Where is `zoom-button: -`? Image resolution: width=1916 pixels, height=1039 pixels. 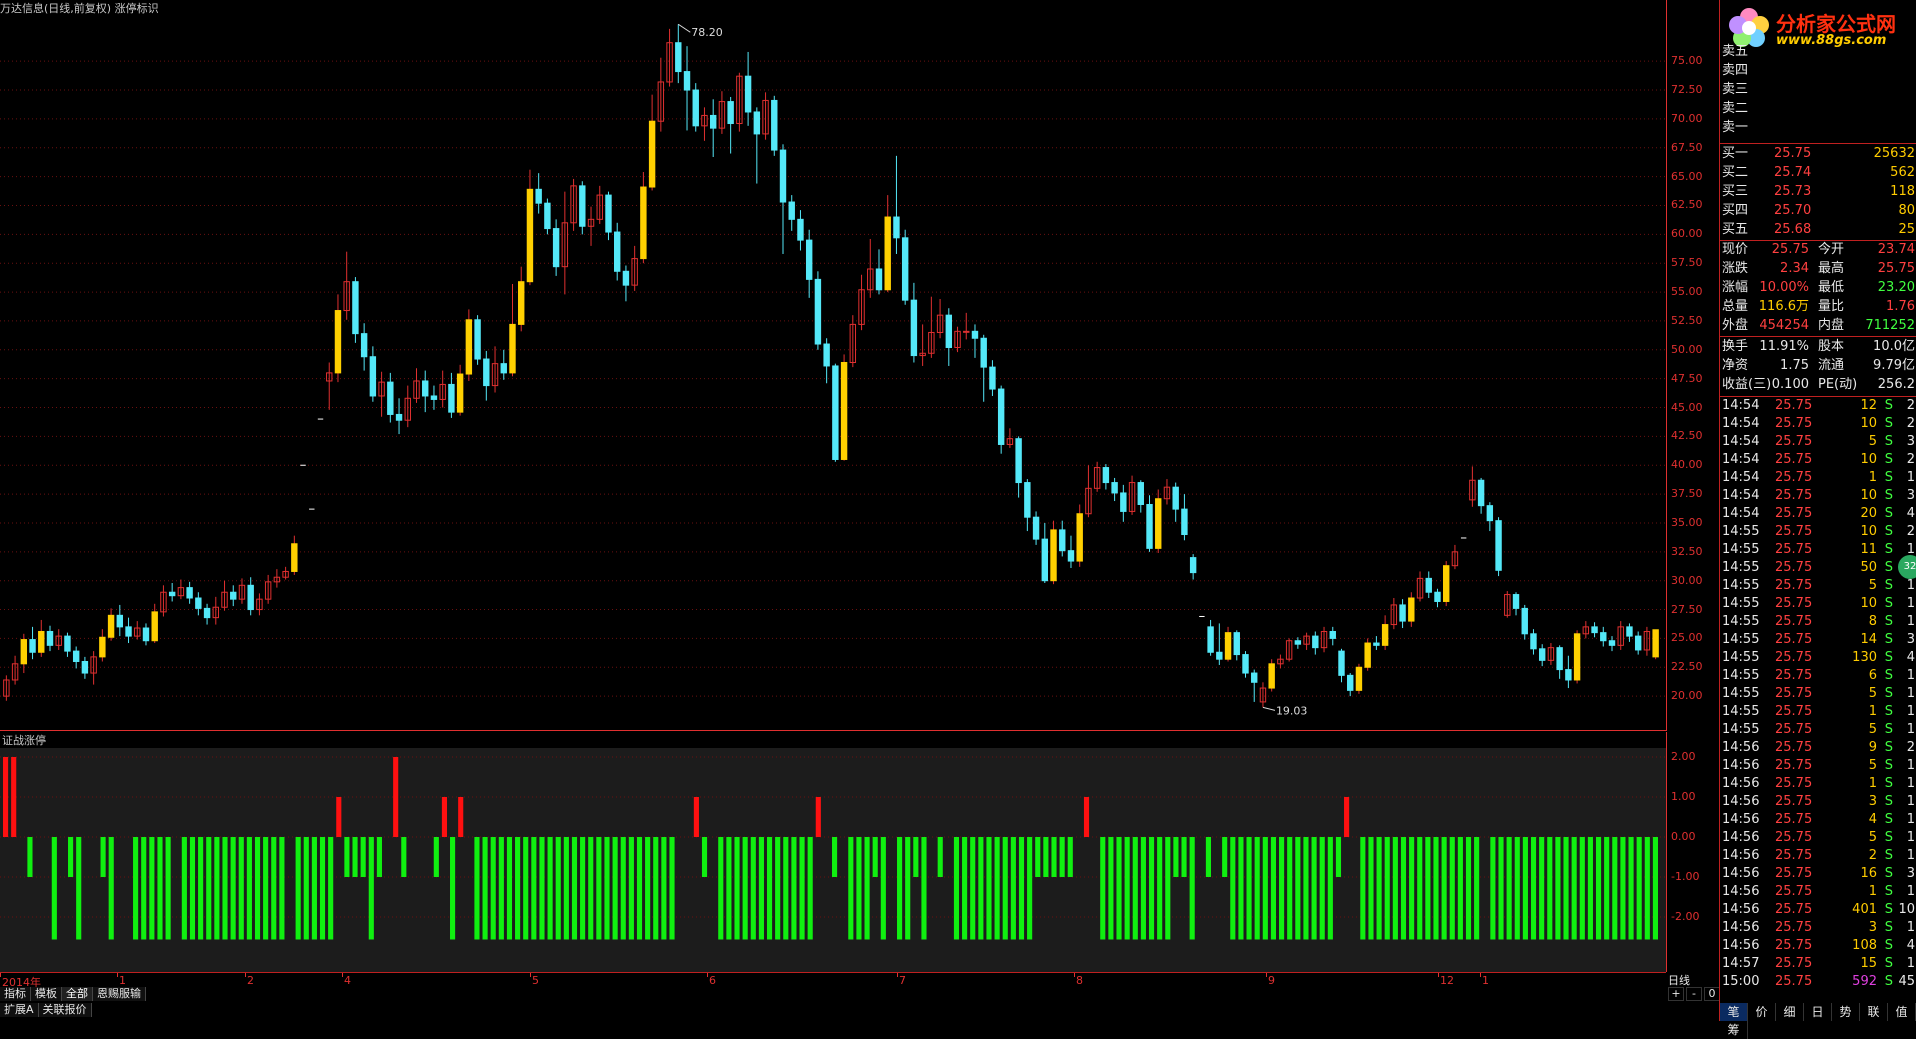 zoom-button: - is located at coordinates (1694, 994).